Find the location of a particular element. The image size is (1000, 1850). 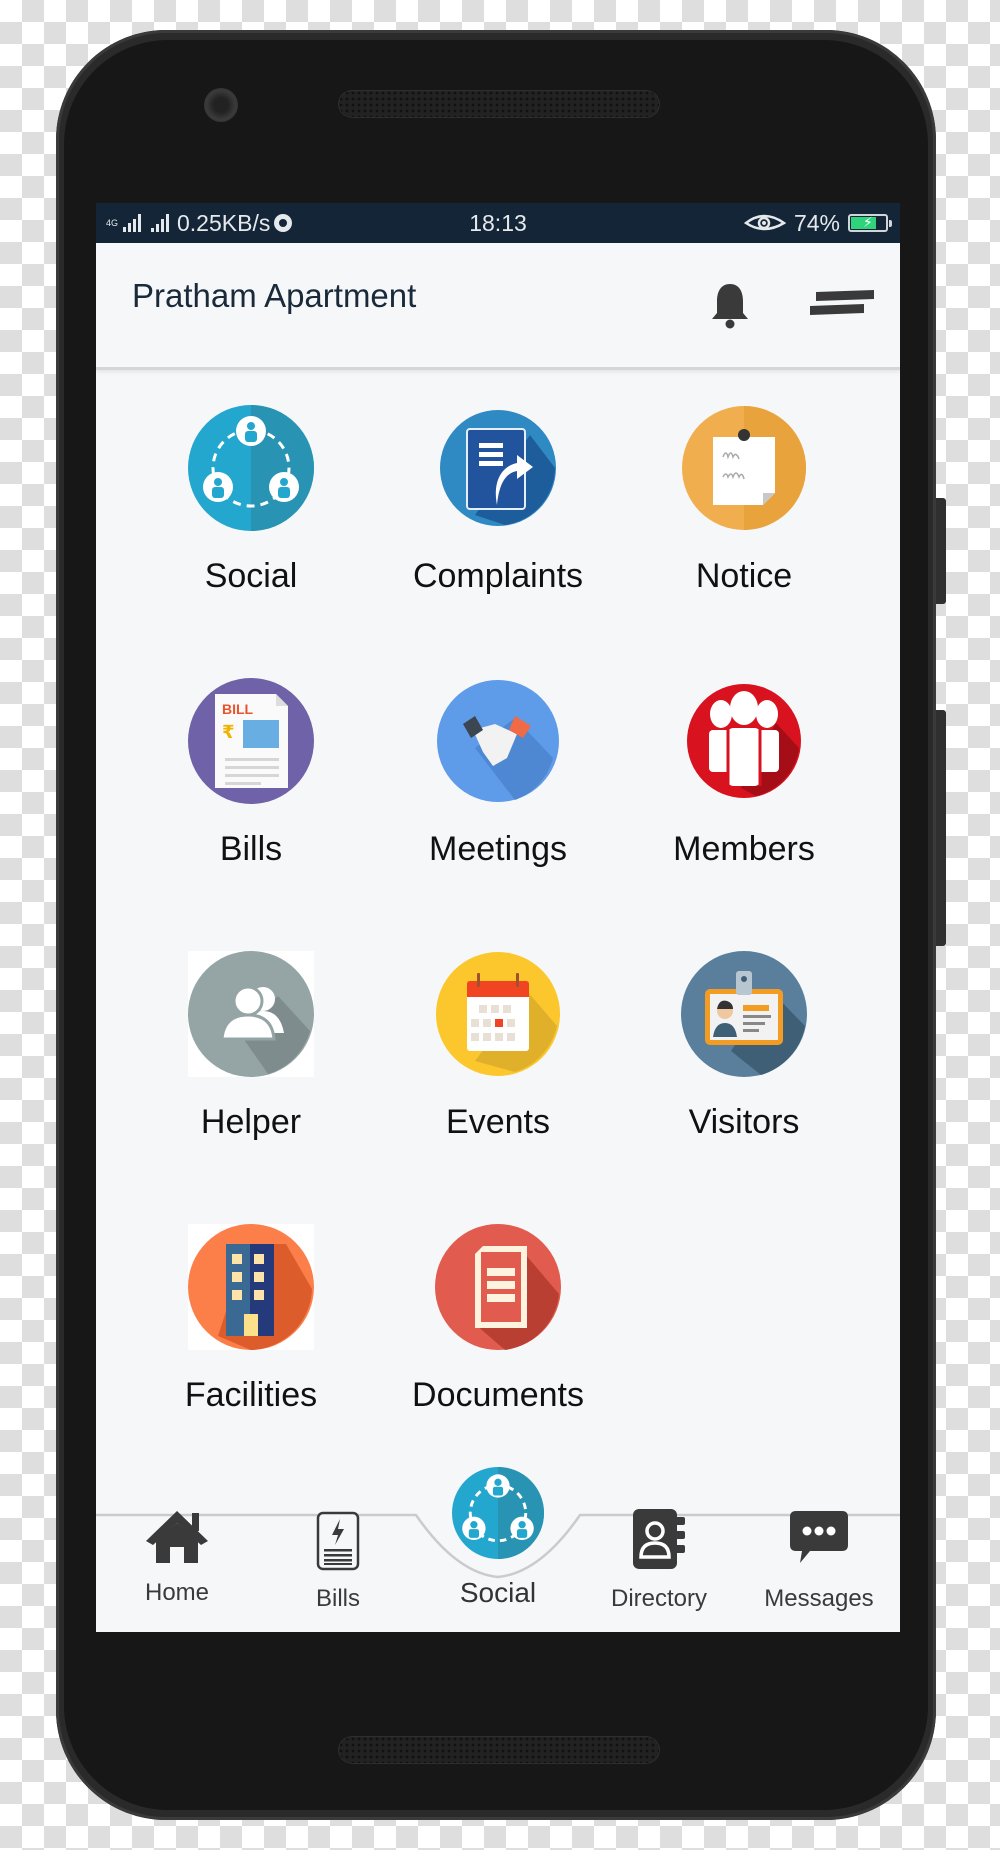

earpiece-speaker is located at coordinates (499, 104).